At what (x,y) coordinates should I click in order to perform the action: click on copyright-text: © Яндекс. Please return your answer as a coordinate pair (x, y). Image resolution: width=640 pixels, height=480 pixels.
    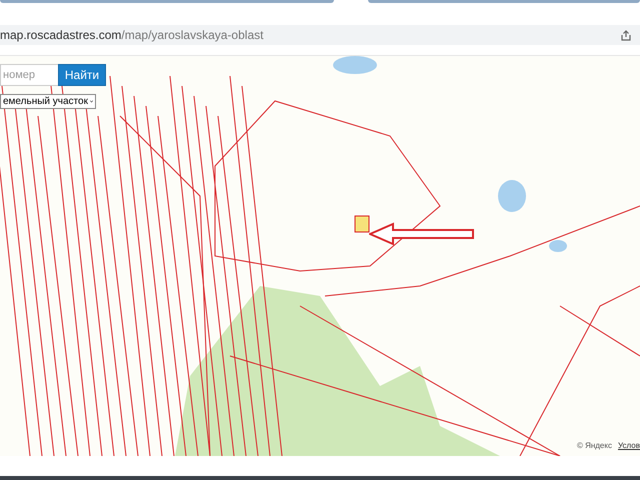
    Looking at the image, I should click on (594, 445).